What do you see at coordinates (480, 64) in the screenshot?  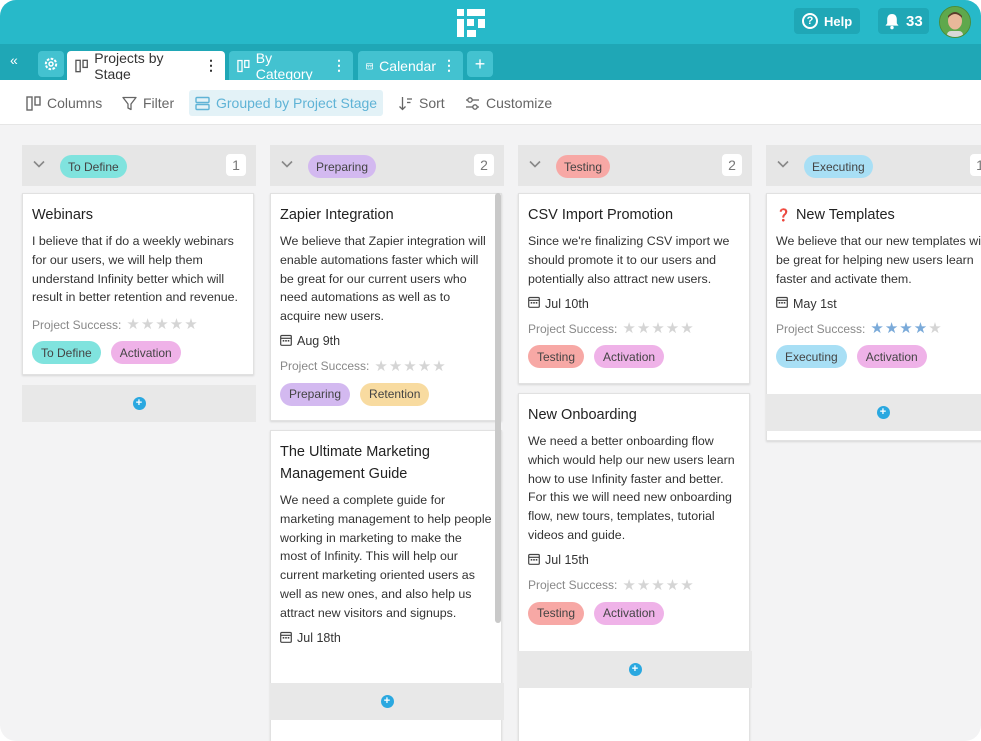 I see `add-view-button: +` at bounding box center [480, 64].